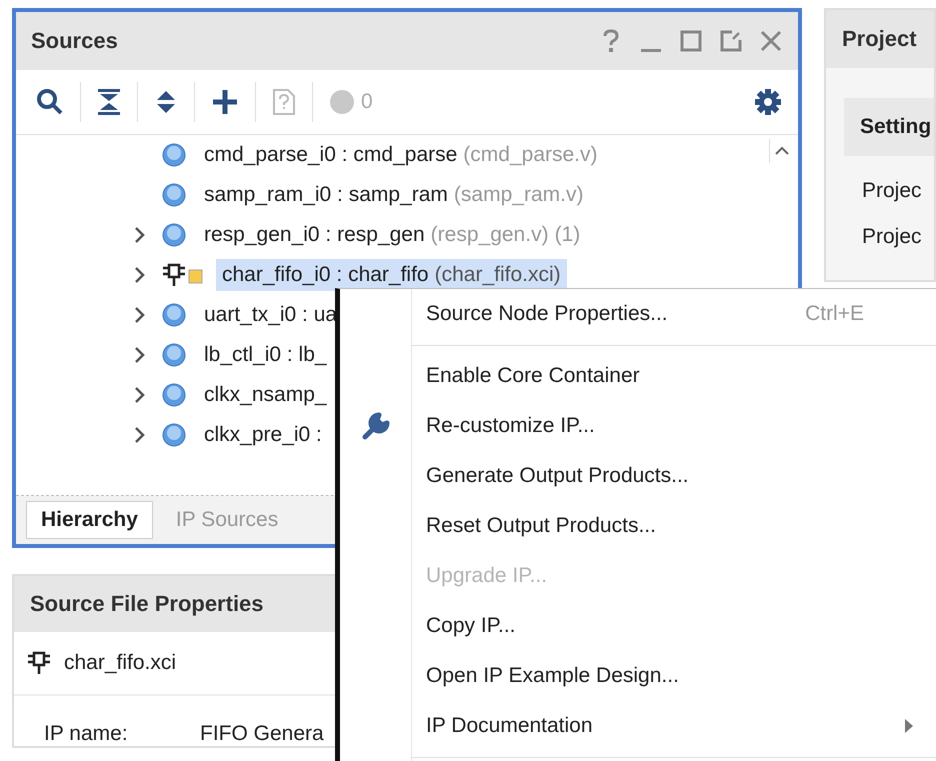 This screenshot has height=761, width=936. I want to click on warning-count: 0, so click(367, 102).